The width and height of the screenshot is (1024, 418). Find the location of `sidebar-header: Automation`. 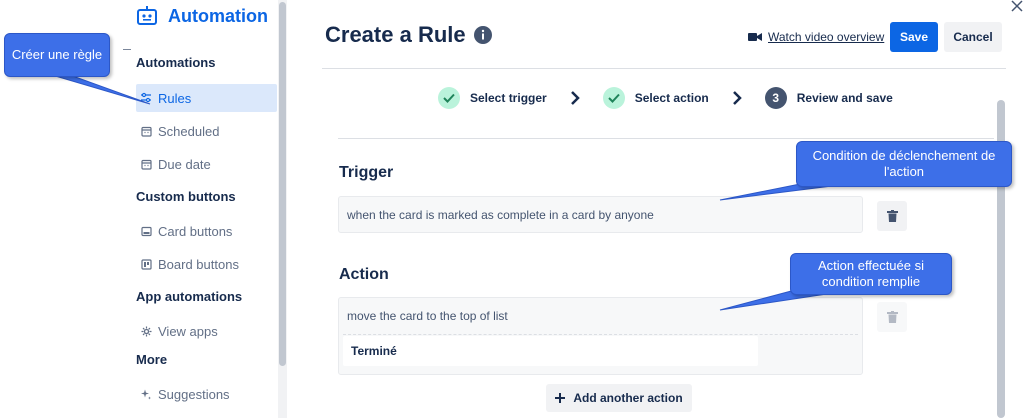

sidebar-header: Automation is located at coordinates (202, 16).